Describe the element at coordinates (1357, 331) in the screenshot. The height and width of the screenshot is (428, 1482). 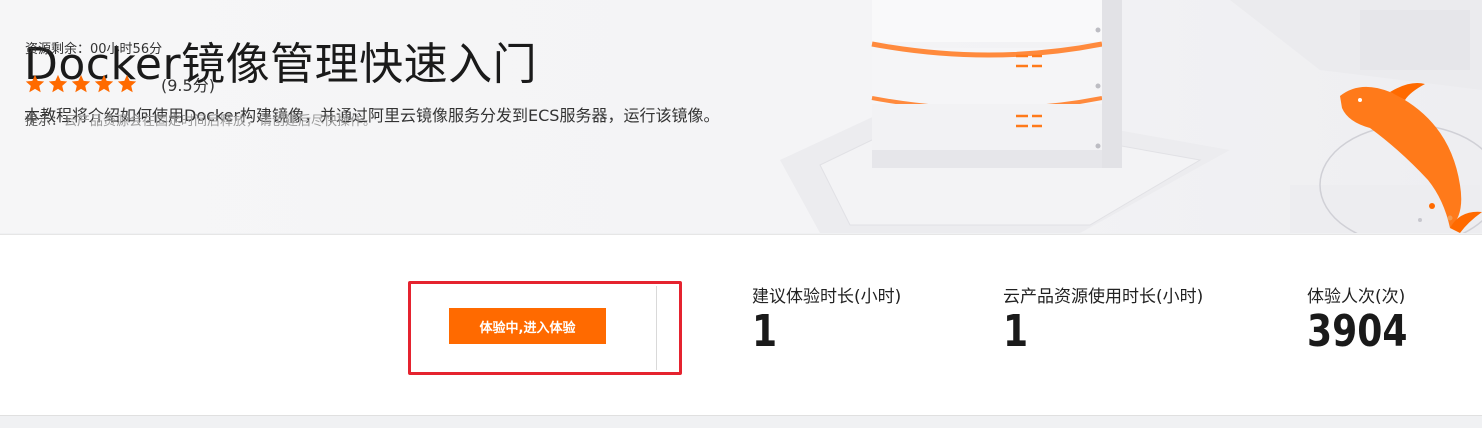
I see `stat-value: 3904` at that location.